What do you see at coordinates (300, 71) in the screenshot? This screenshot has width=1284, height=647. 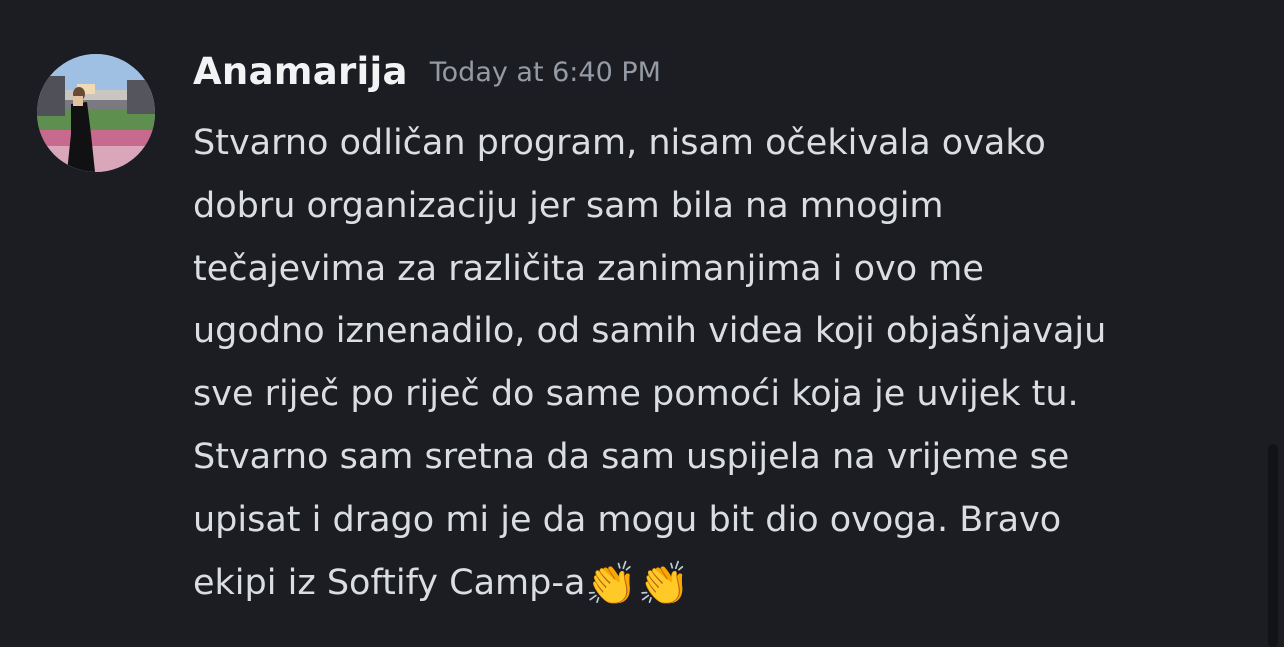 I see `author-name: Anamarija` at bounding box center [300, 71].